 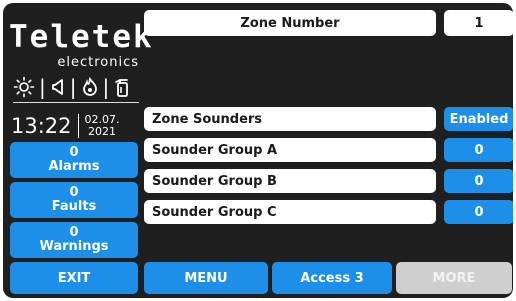 I want to click on exit-button: EXIT, so click(x=74, y=278).